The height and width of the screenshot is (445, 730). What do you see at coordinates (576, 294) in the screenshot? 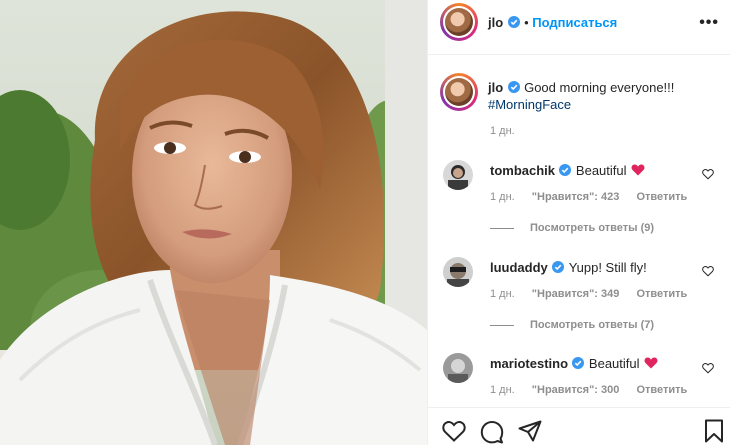
I see `comment-likes: "Нравится": 349` at bounding box center [576, 294].